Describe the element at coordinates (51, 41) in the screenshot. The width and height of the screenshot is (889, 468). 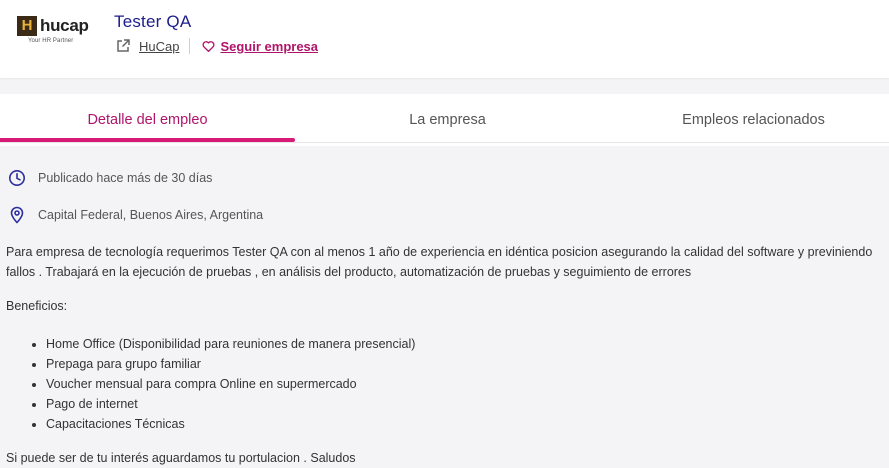
I see `logo-tagline: Your HR Partner` at that location.